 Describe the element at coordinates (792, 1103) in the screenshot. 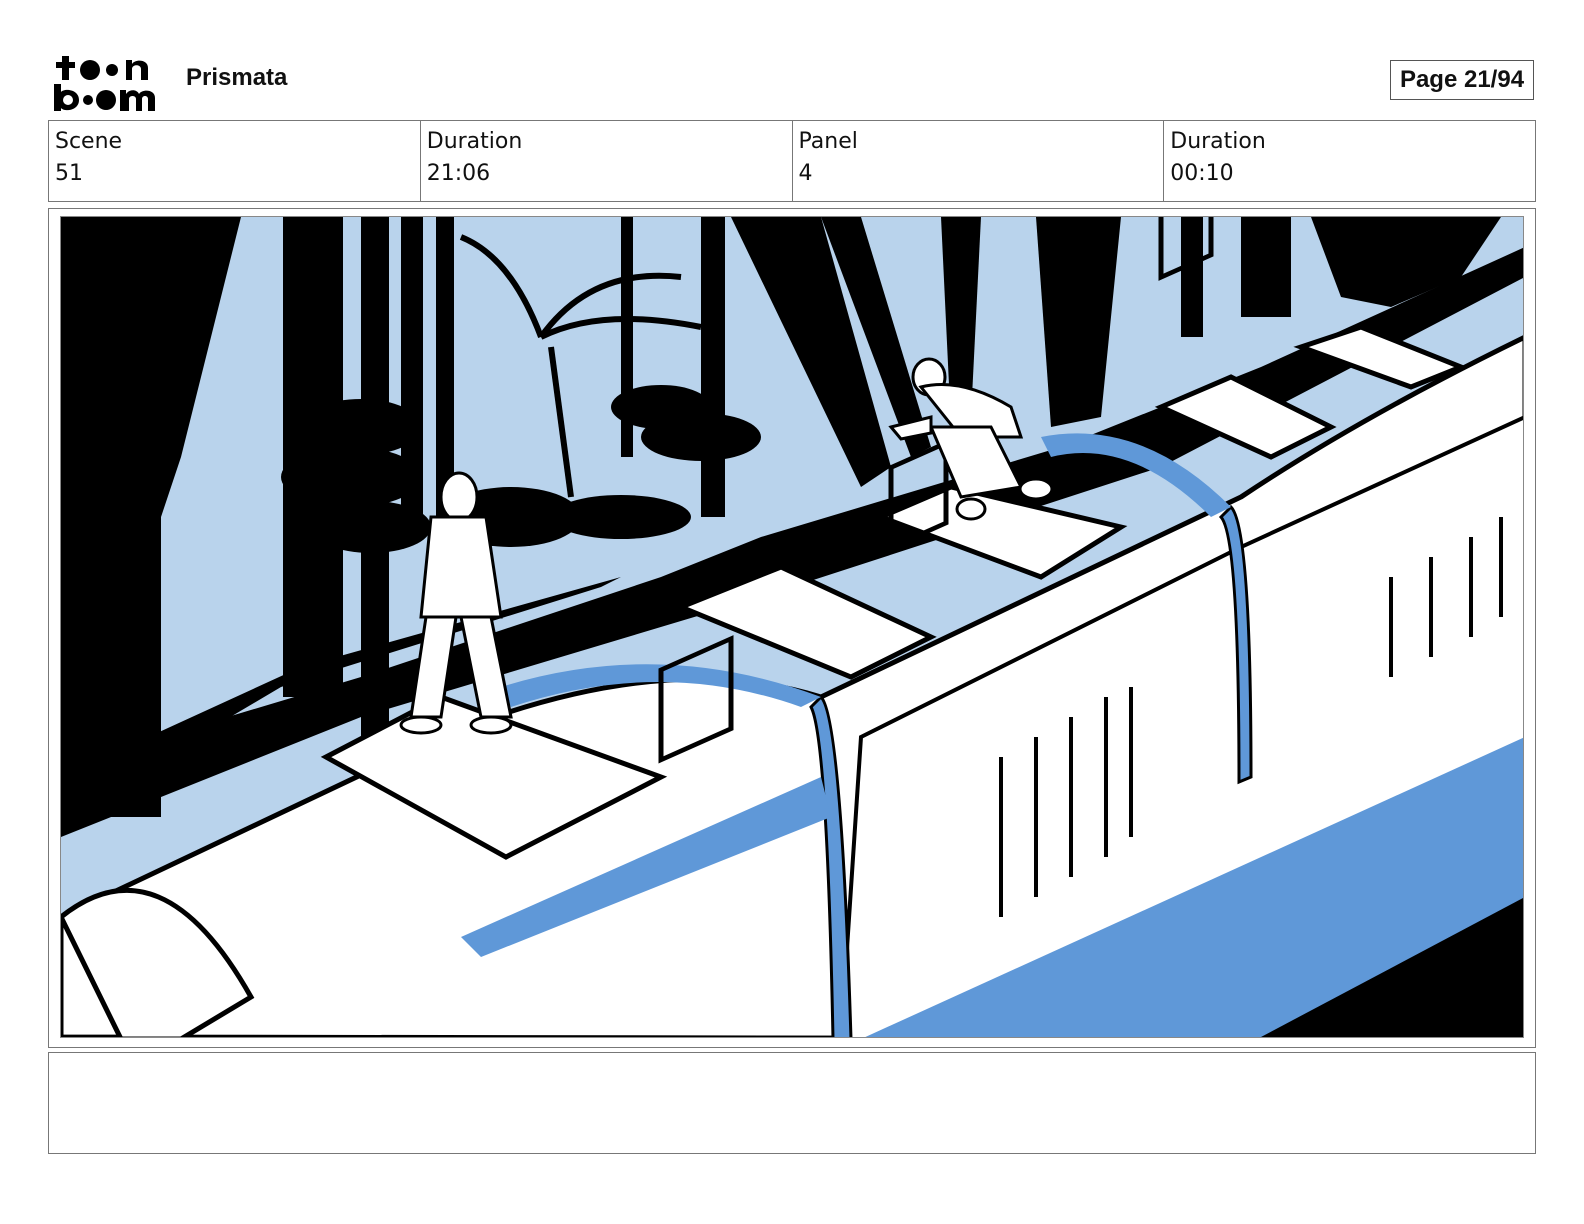

I see `panel-notes-box` at that location.